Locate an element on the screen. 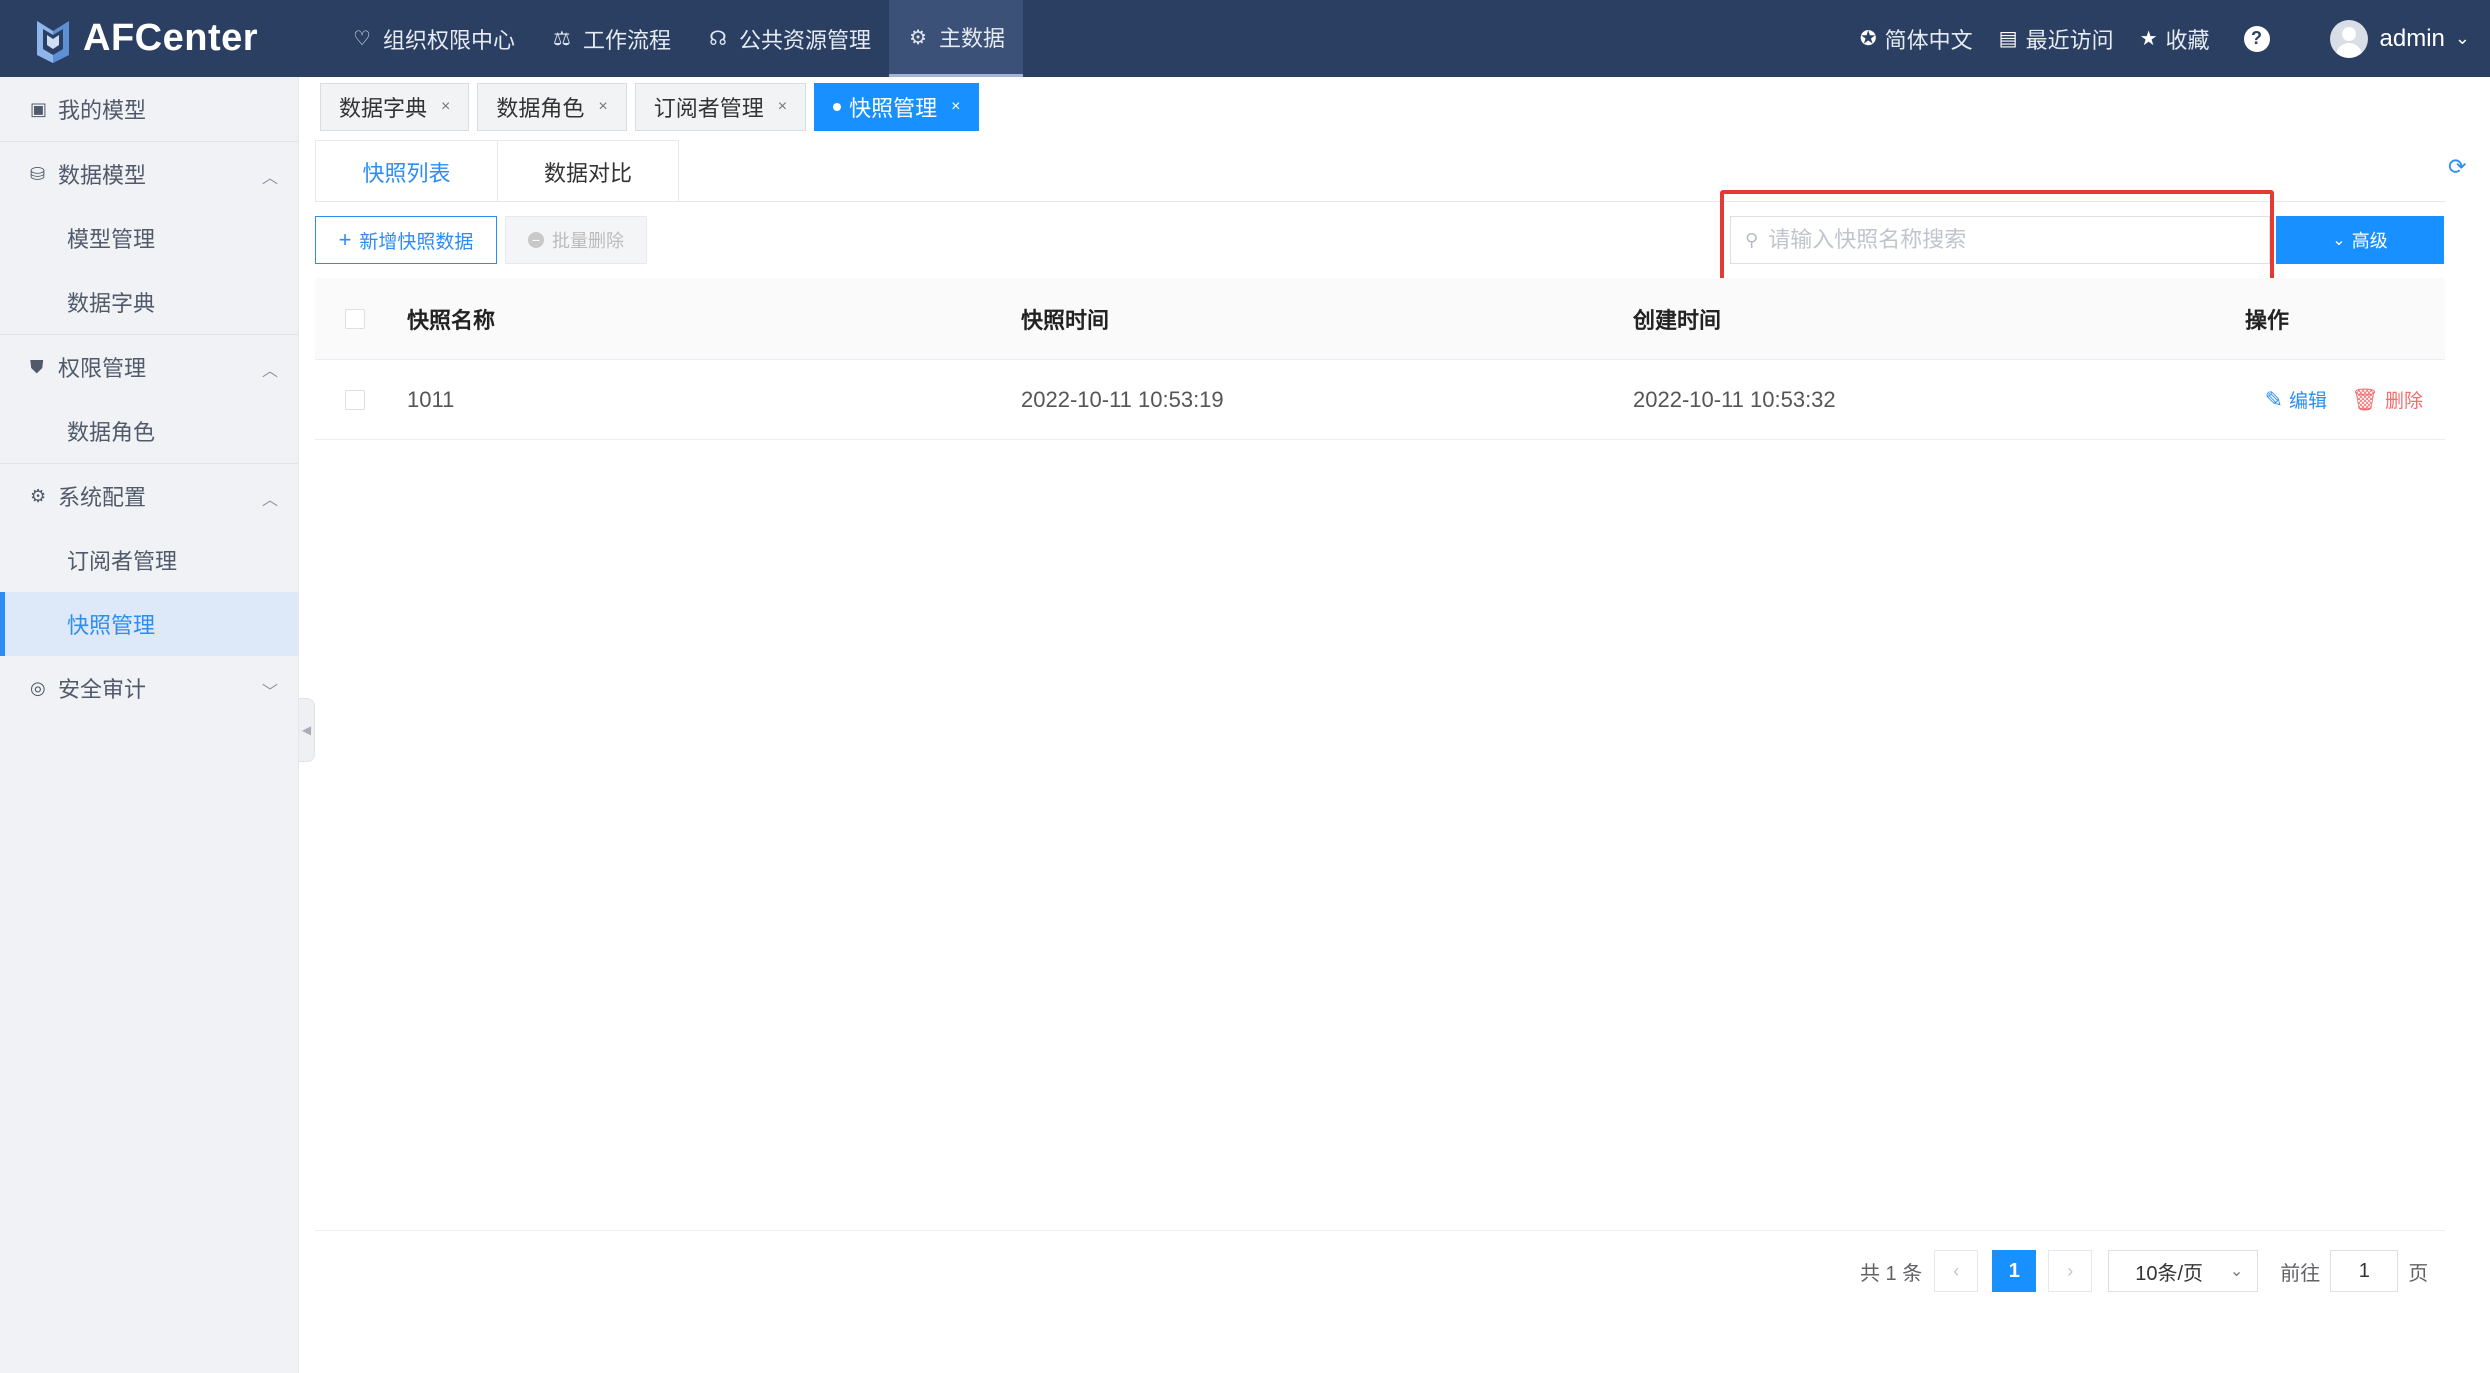 The width and height of the screenshot is (2490, 1373). chevron-left-icon: ◀ is located at coordinates (306, 730).